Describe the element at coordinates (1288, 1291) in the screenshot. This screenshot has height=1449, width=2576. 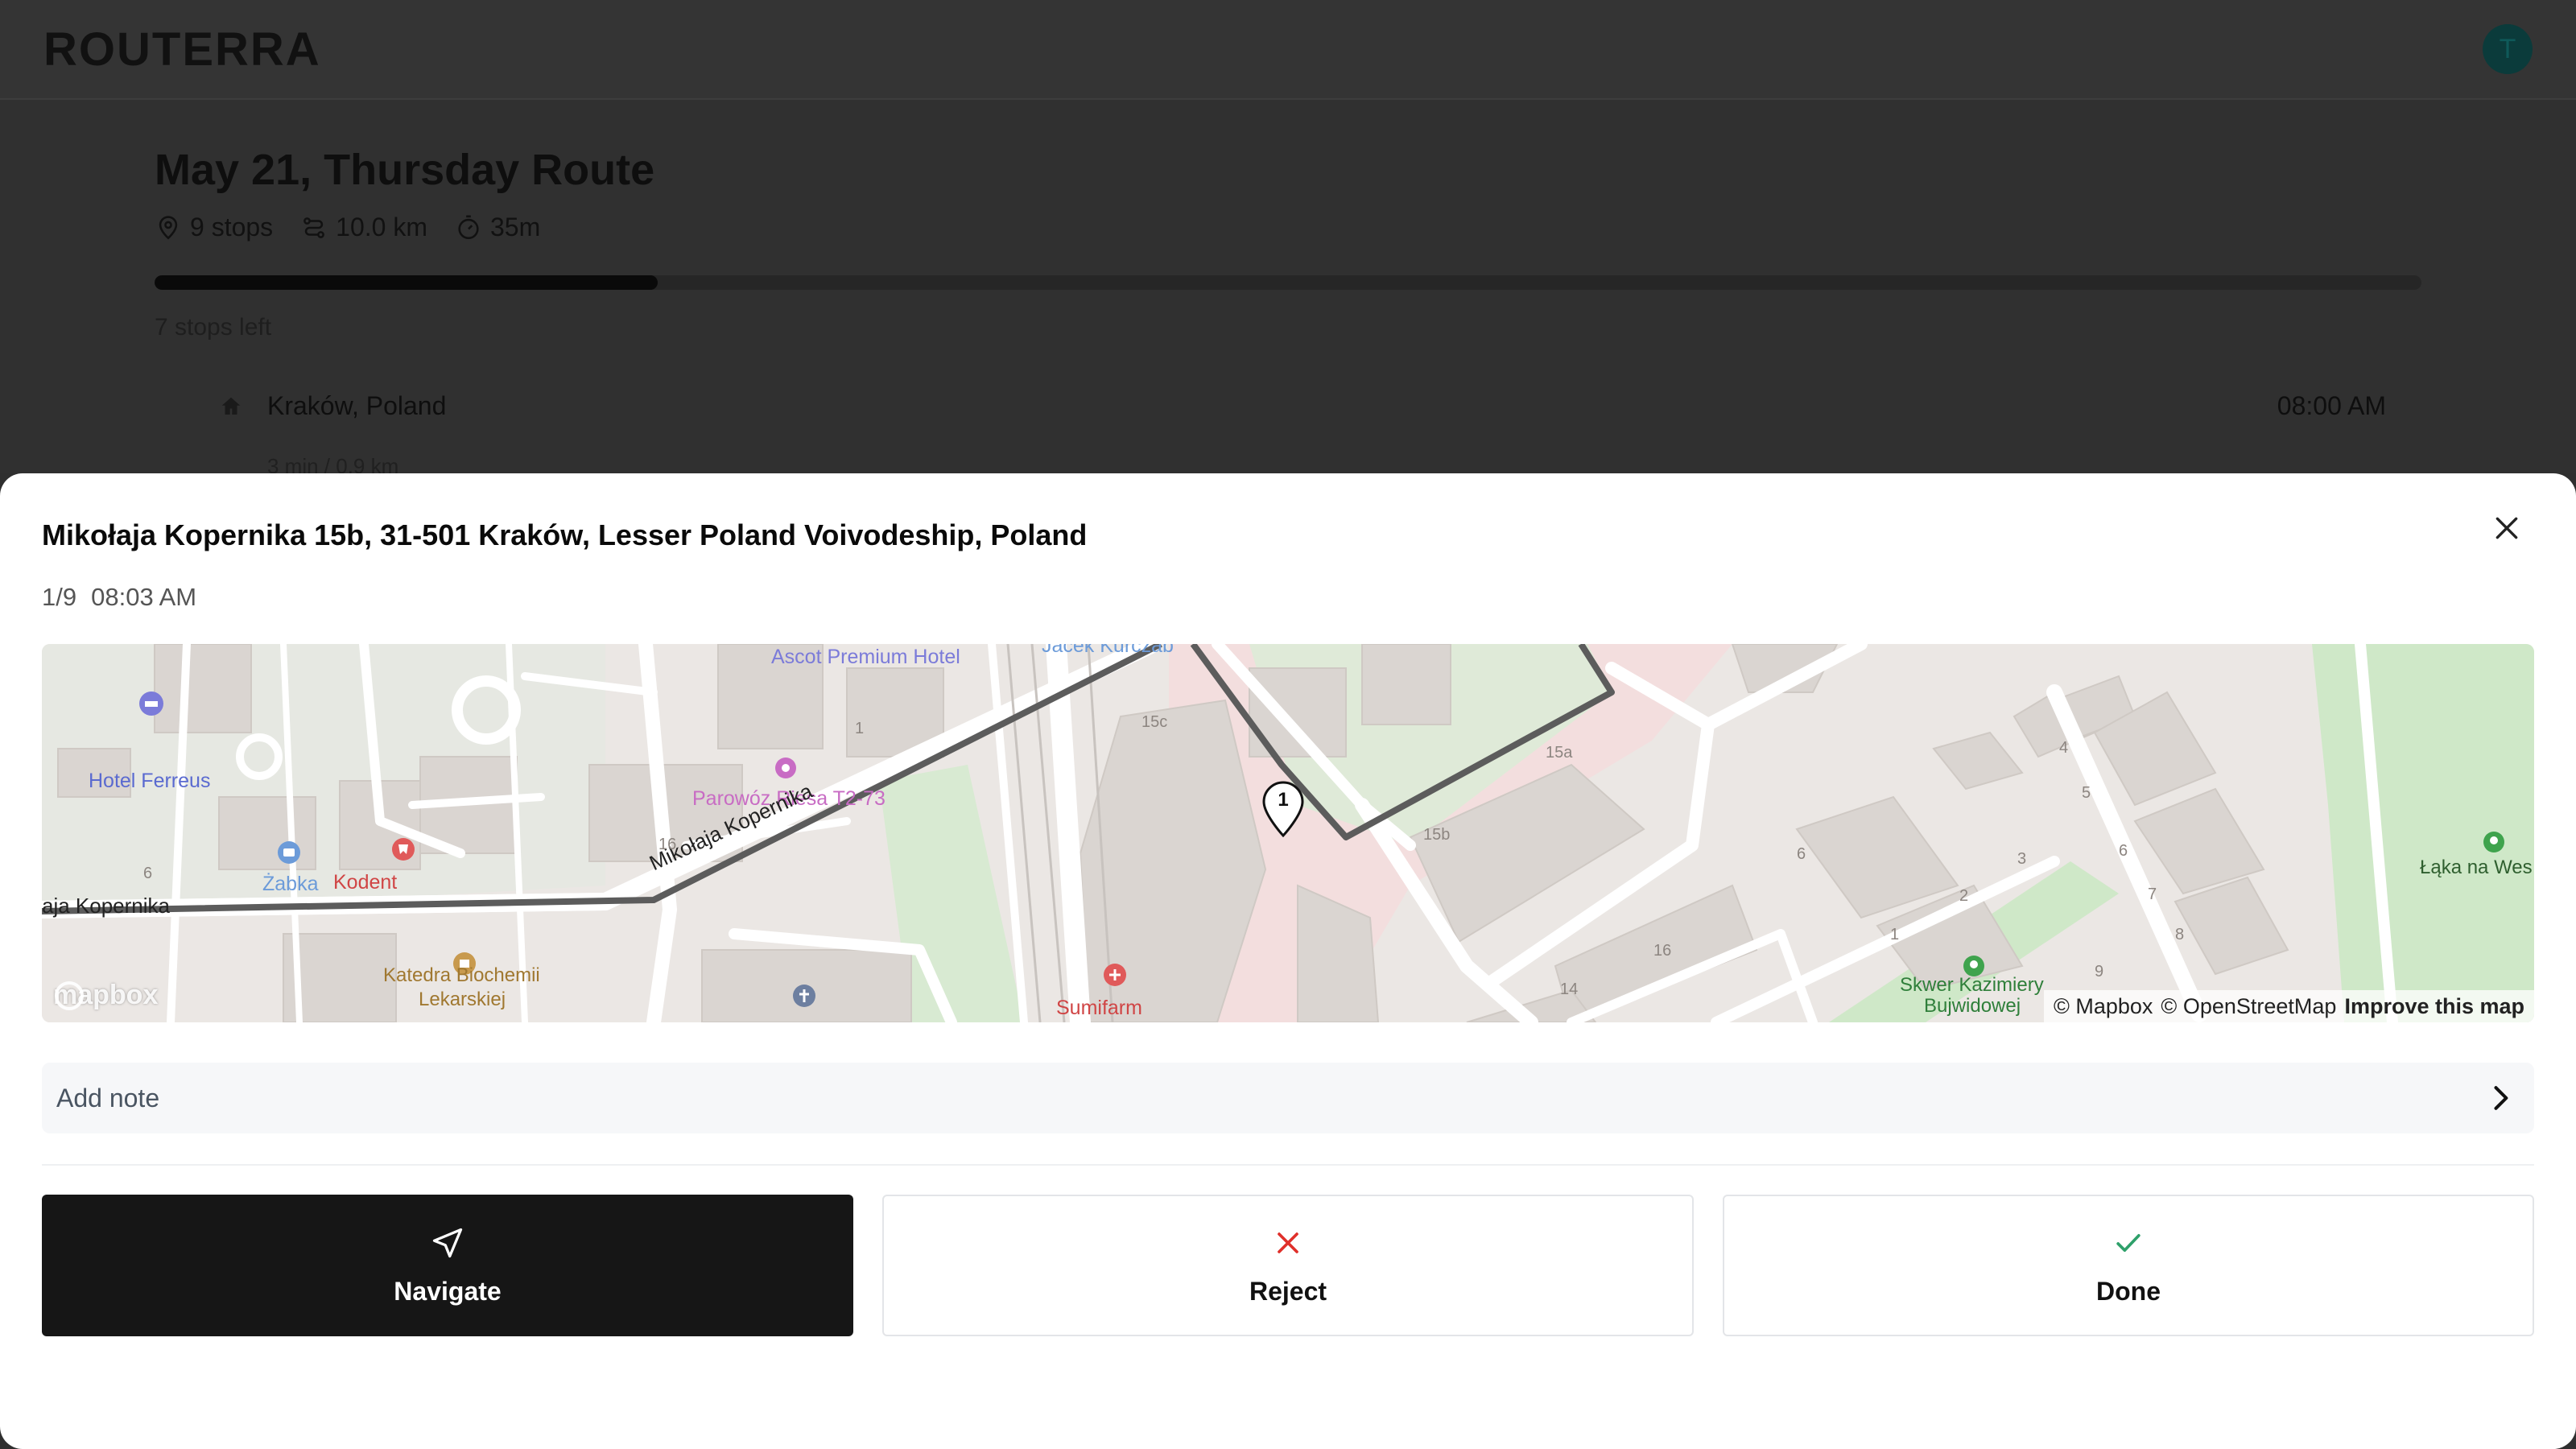
I see `reject-label: Reject` at that location.